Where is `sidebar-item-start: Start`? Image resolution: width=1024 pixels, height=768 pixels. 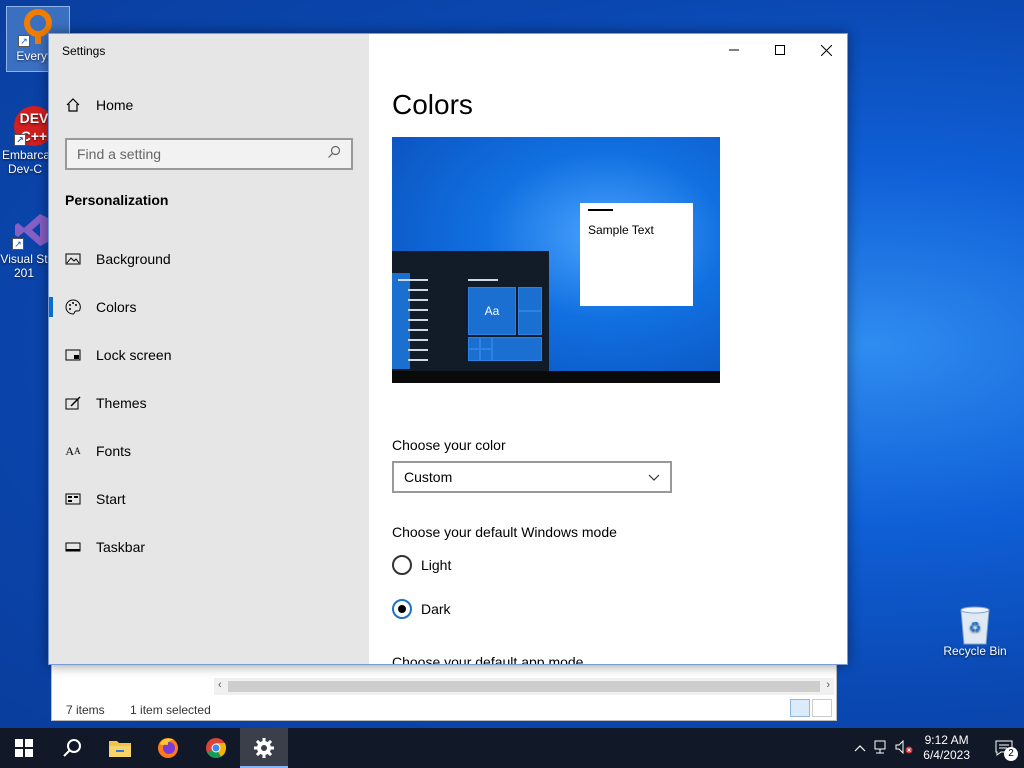
sidebar-item-start: Start is located at coordinates (209, 499).